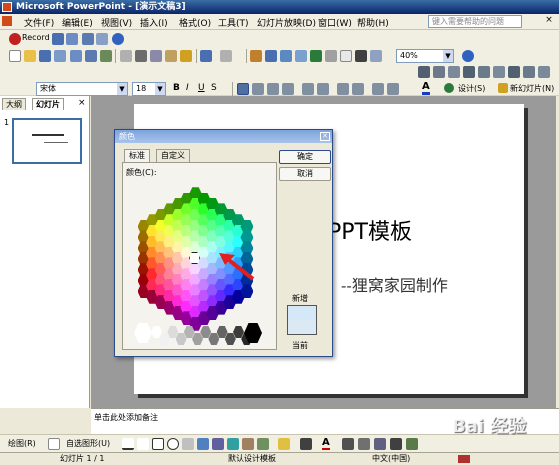 The height and width of the screenshot is (465, 559). I want to click on arrow-style-icon, so click(380, 444).